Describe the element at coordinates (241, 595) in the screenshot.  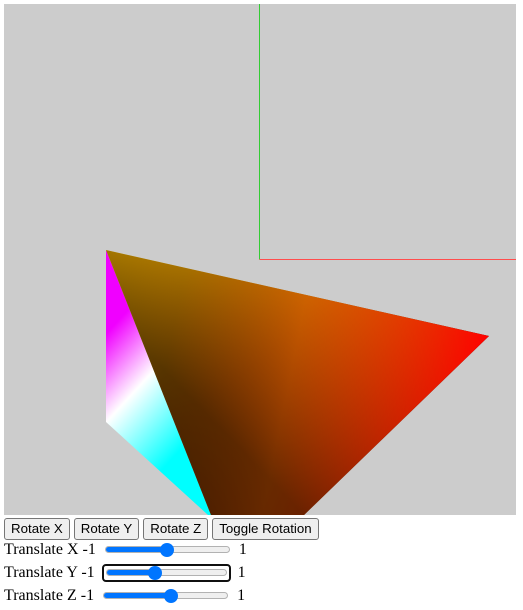
I see `translate-z-max-label: 1` at that location.